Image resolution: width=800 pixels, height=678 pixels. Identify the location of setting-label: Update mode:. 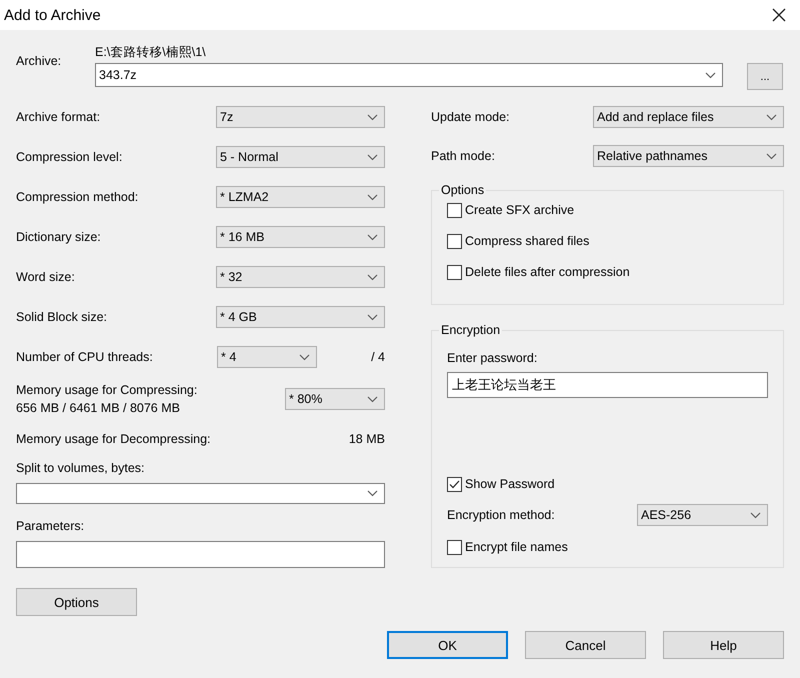
(470, 117).